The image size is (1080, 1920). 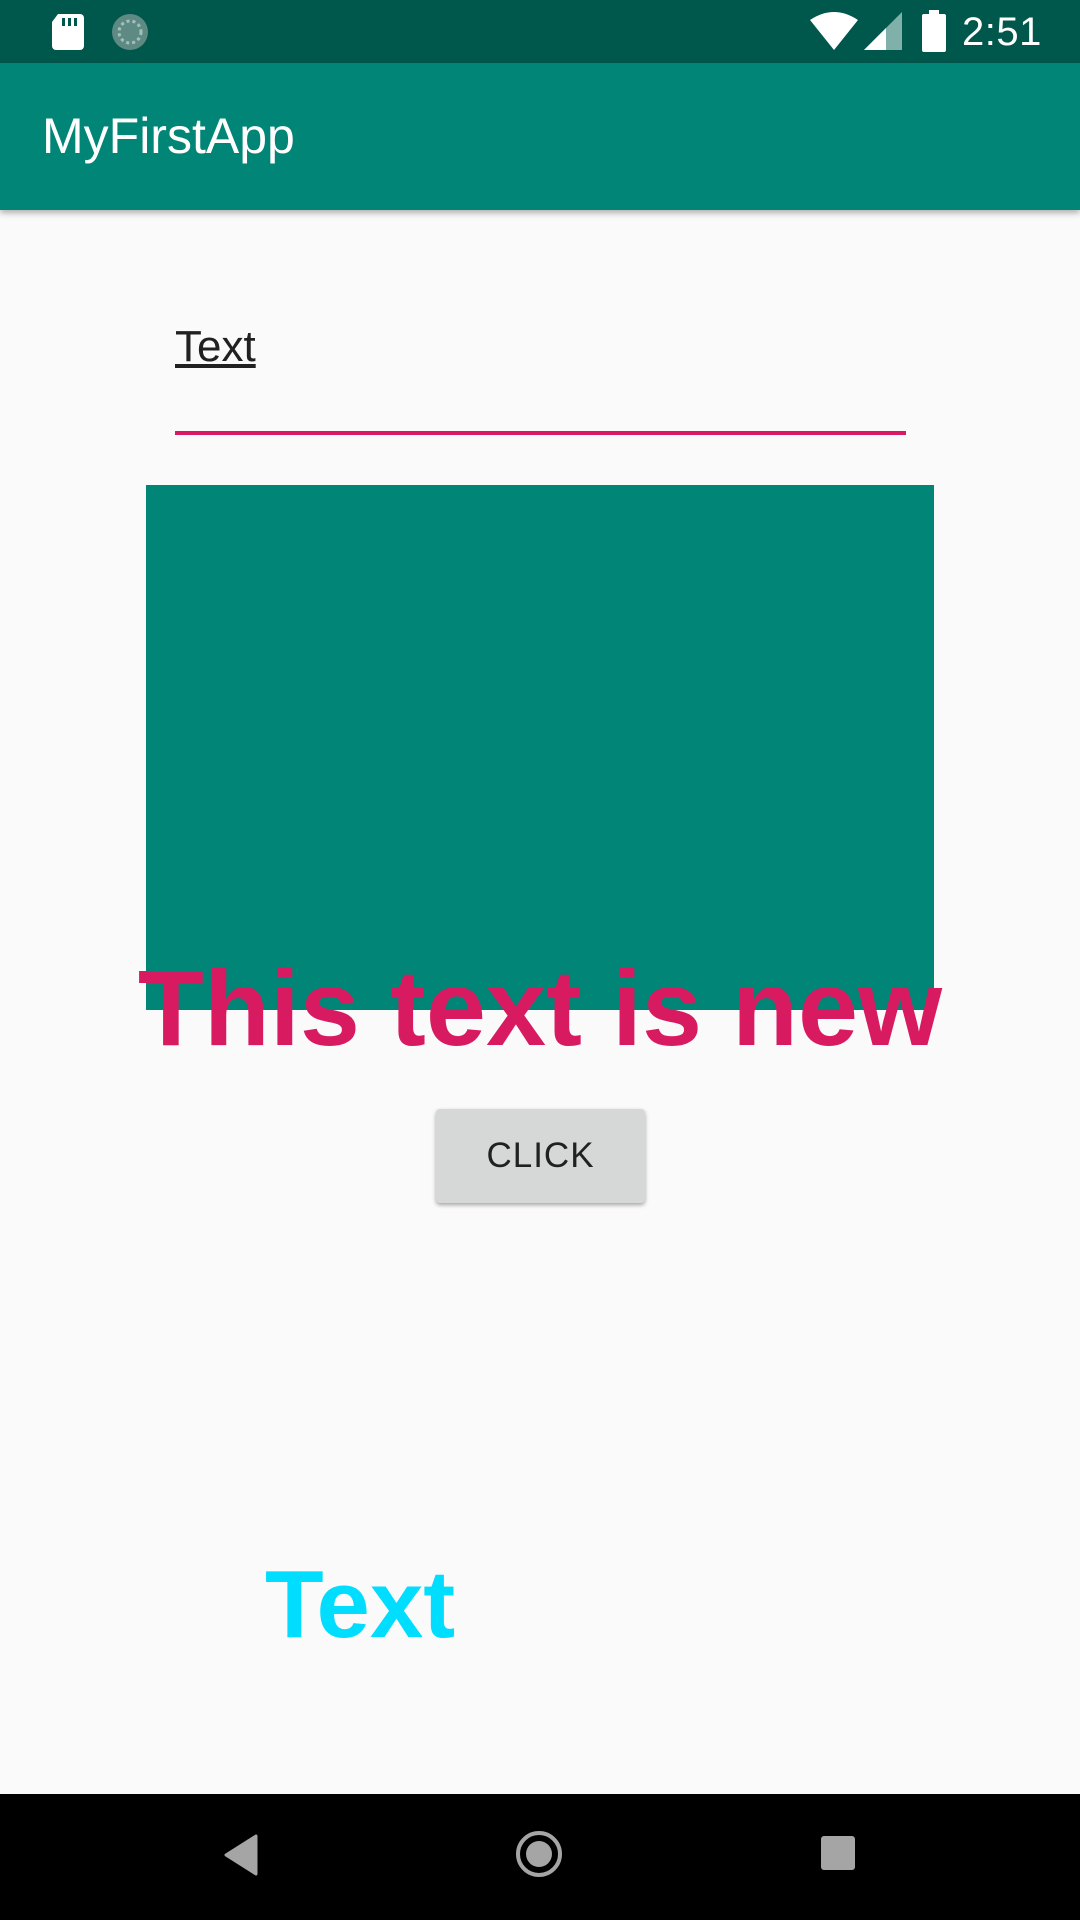 I want to click on signal-icon, so click(x=883, y=33).